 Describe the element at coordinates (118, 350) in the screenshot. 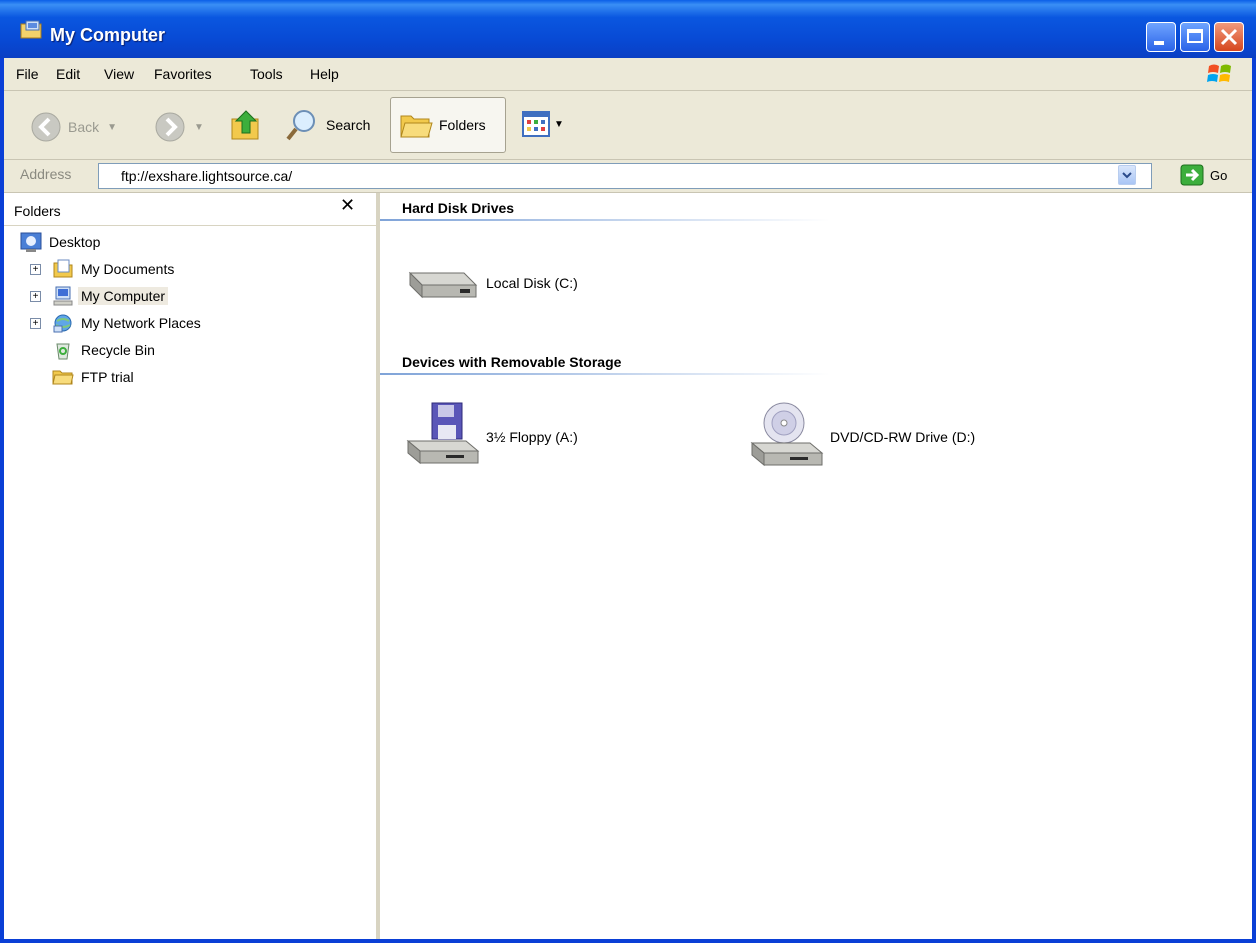

I see `tree-label: Recycle Bin` at that location.